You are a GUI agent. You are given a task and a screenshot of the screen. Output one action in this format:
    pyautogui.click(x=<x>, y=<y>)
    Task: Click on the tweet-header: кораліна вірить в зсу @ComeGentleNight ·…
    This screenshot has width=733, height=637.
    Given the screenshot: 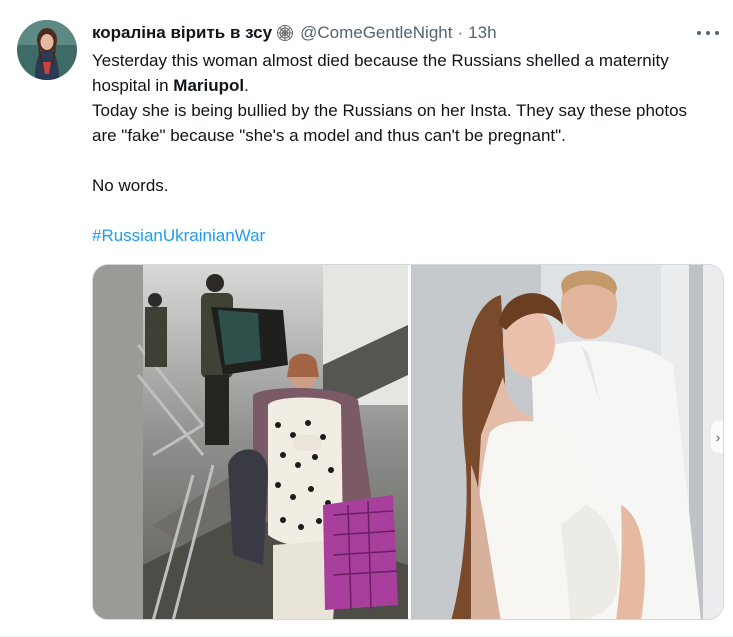 What is the action you would take?
    pyautogui.click(x=294, y=33)
    